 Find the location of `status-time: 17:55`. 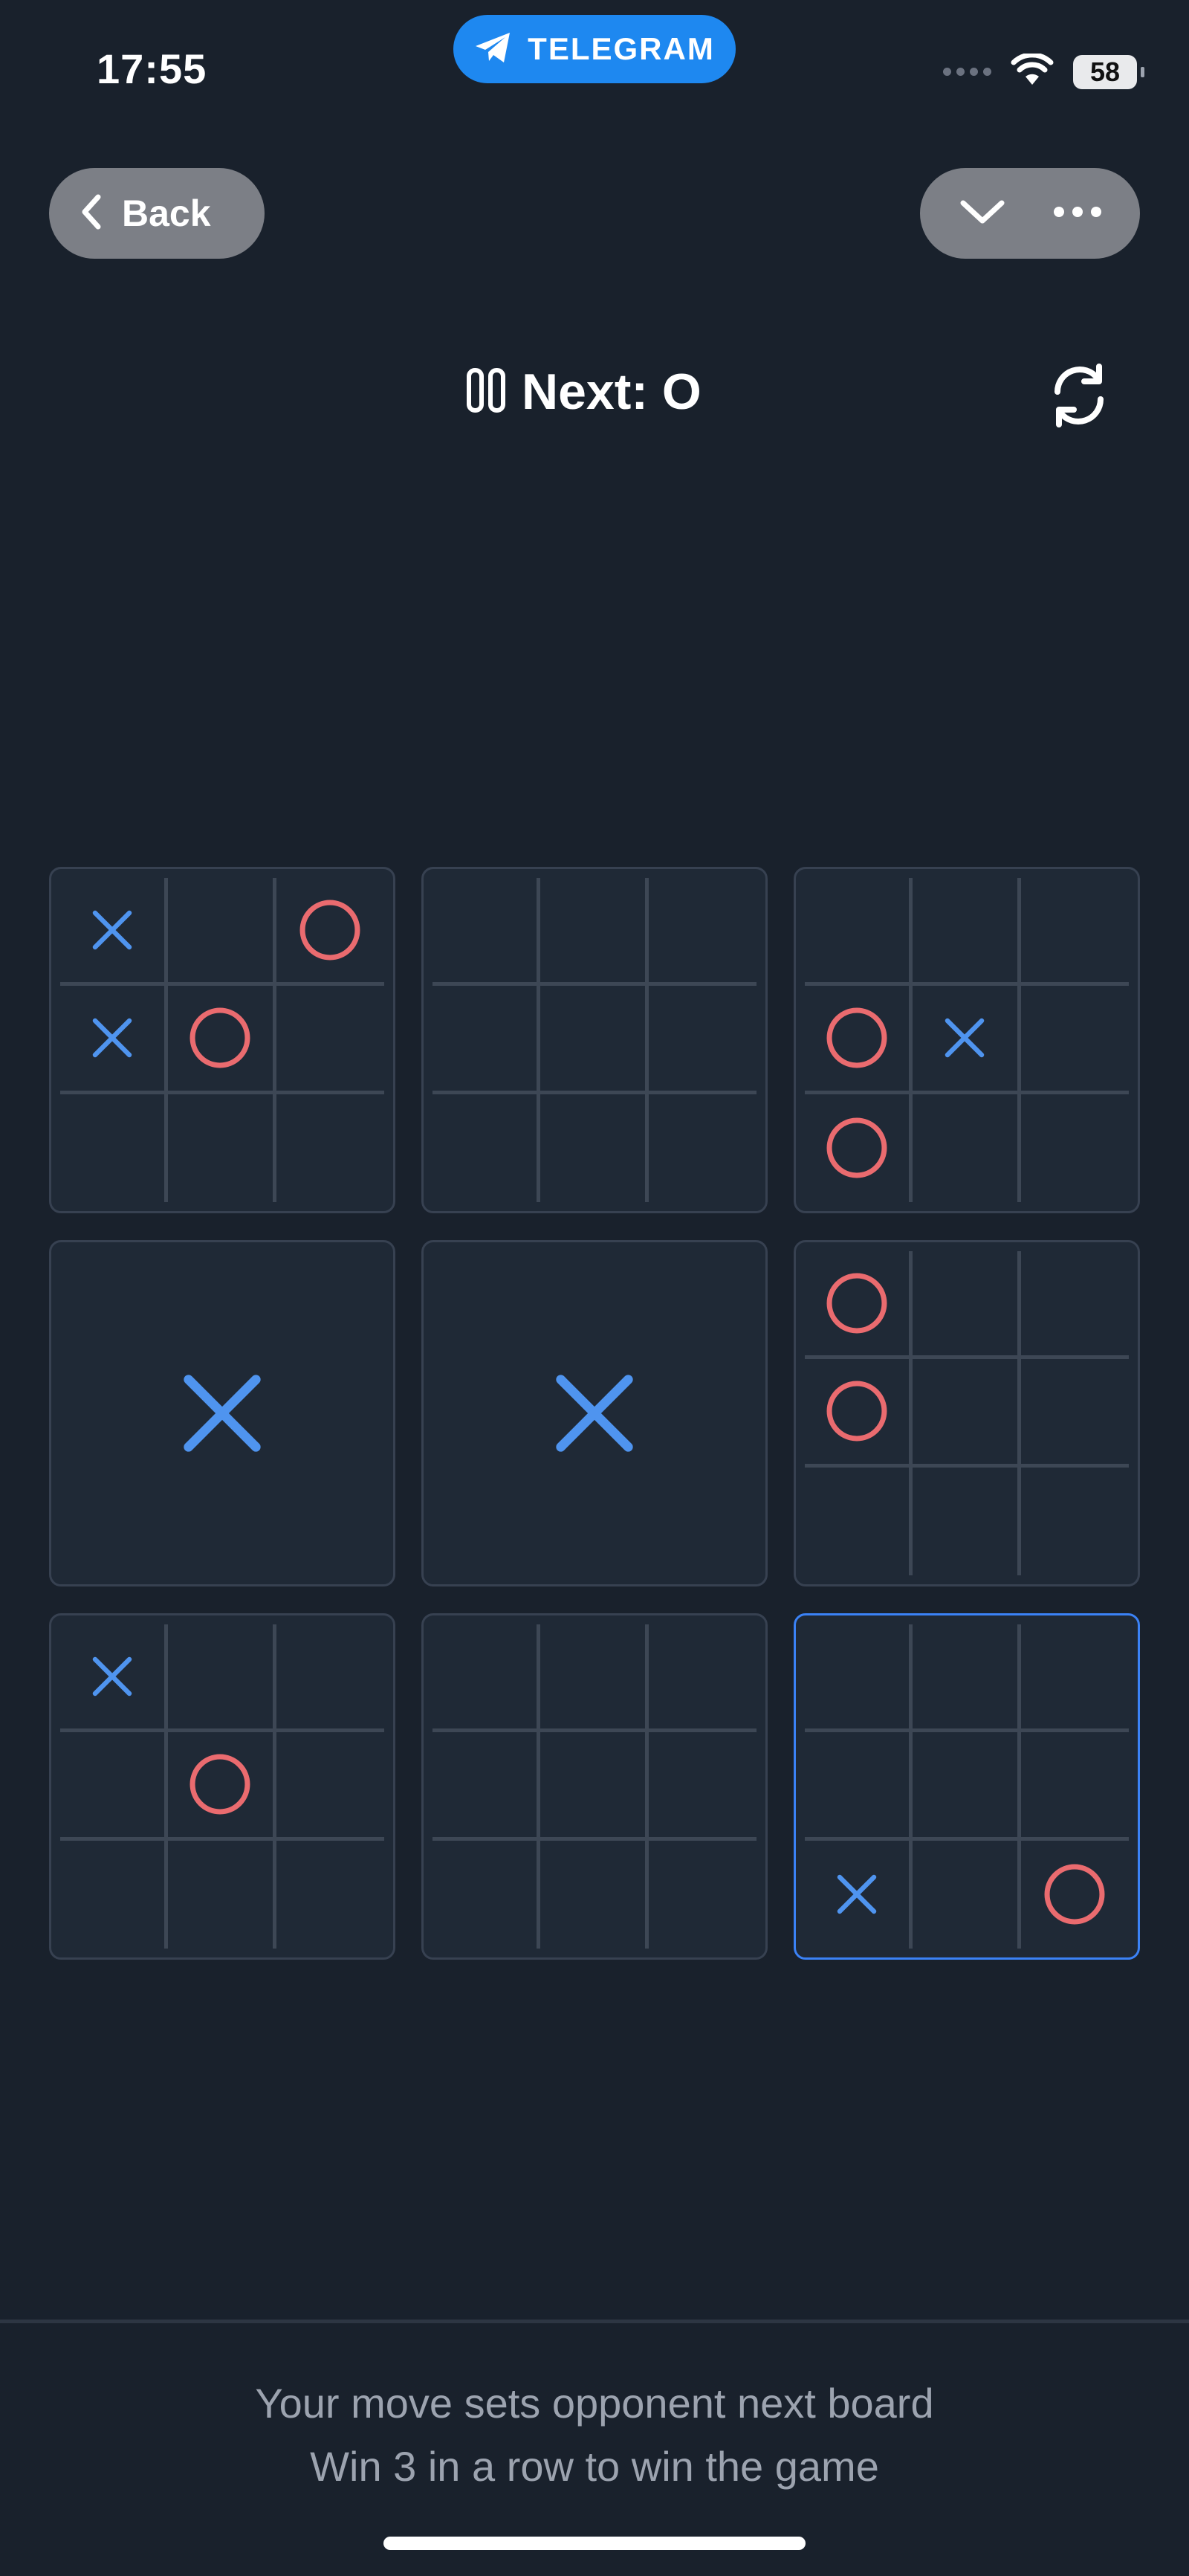

status-time: 17:55 is located at coordinates (152, 68).